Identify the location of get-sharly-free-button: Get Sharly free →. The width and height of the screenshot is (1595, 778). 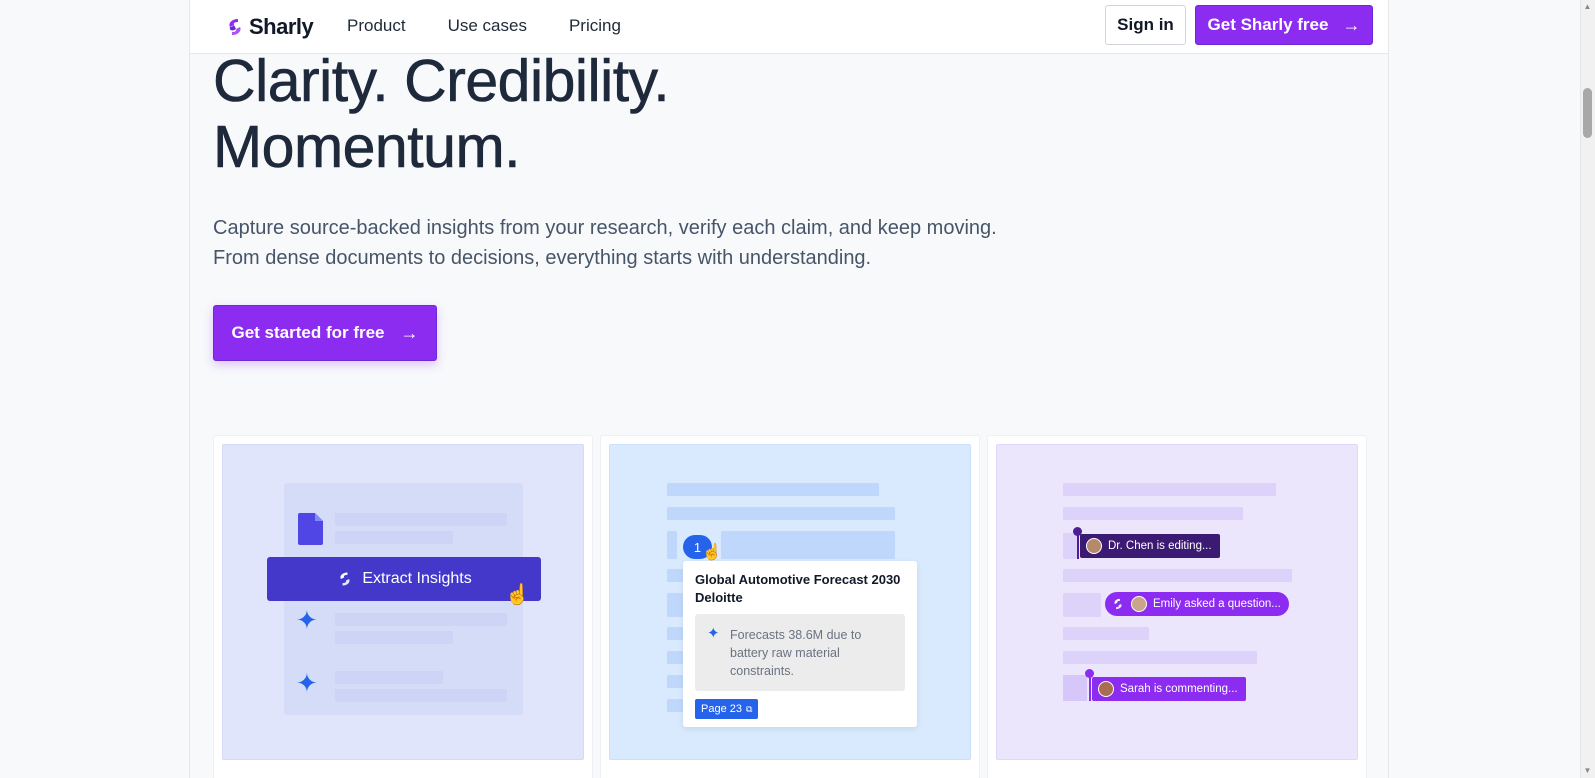
(1284, 25).